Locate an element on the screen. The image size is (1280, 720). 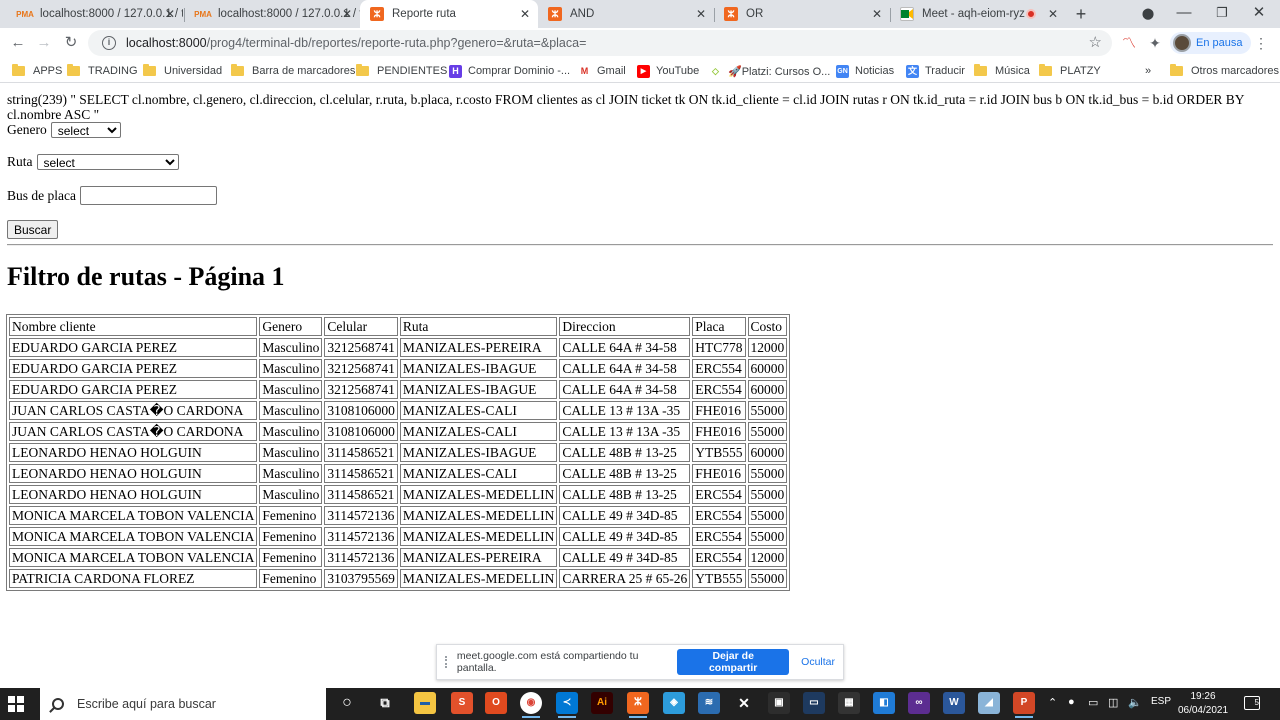
app-icon: S is located at coordinates (462, 703).